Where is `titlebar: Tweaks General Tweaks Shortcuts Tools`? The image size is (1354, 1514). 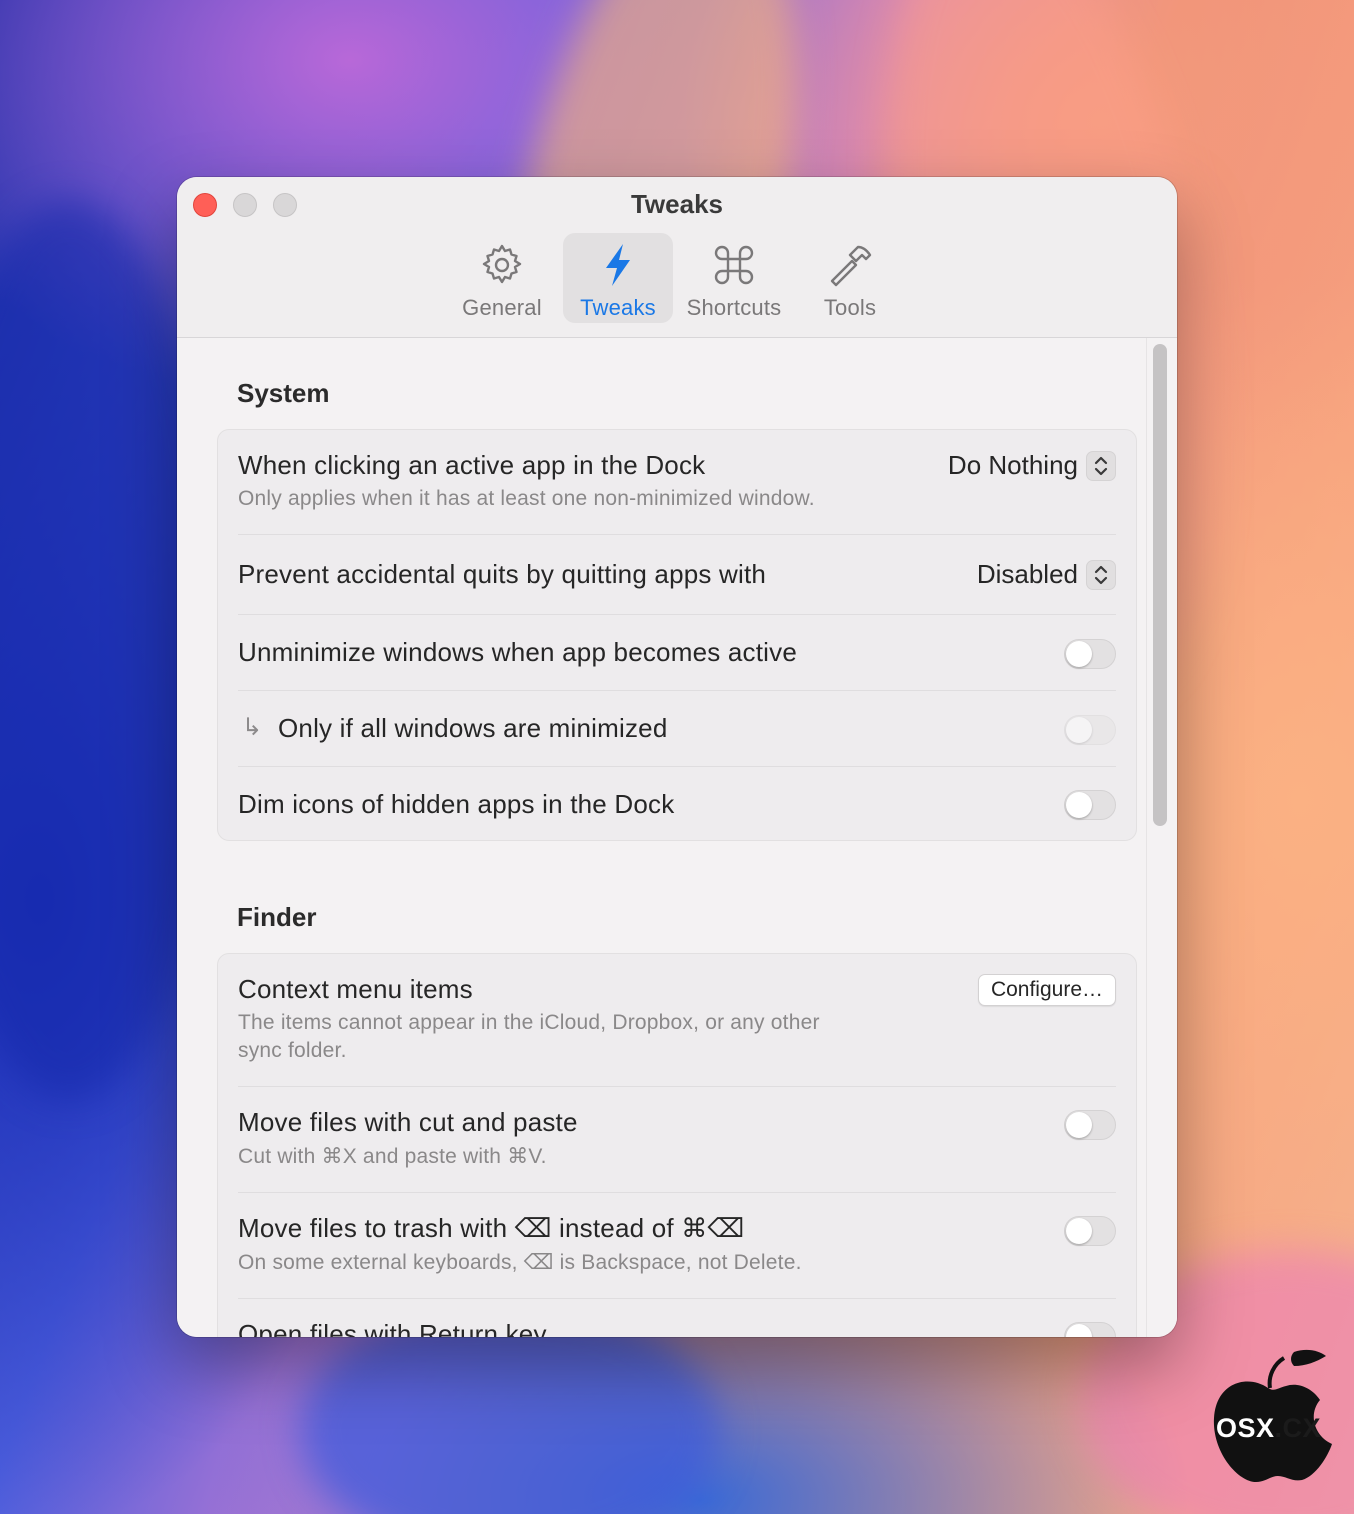
titlebar: Tweaks General Tweaks Shortcuts Tools is located at coordinates (677, 257).